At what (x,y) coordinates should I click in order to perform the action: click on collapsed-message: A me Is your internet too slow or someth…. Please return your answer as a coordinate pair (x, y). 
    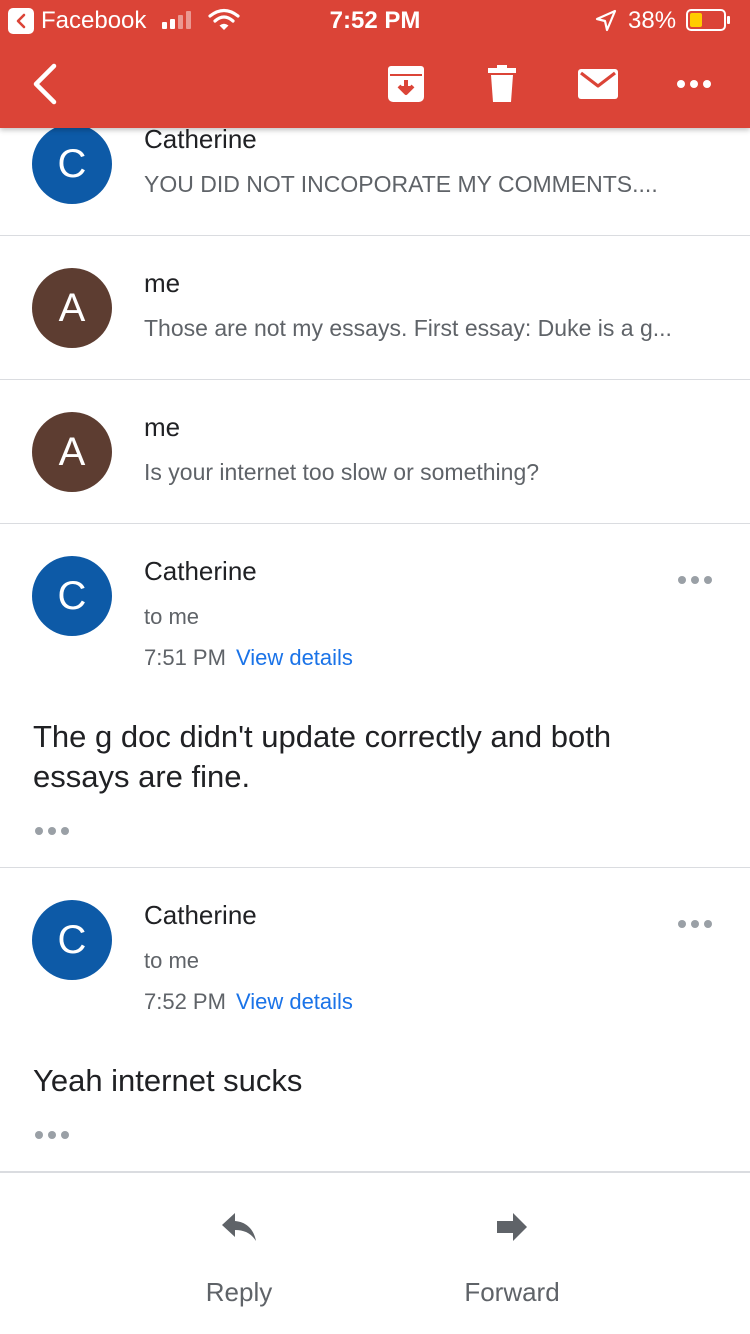
    Looking at the image, I should click on (375, 452).